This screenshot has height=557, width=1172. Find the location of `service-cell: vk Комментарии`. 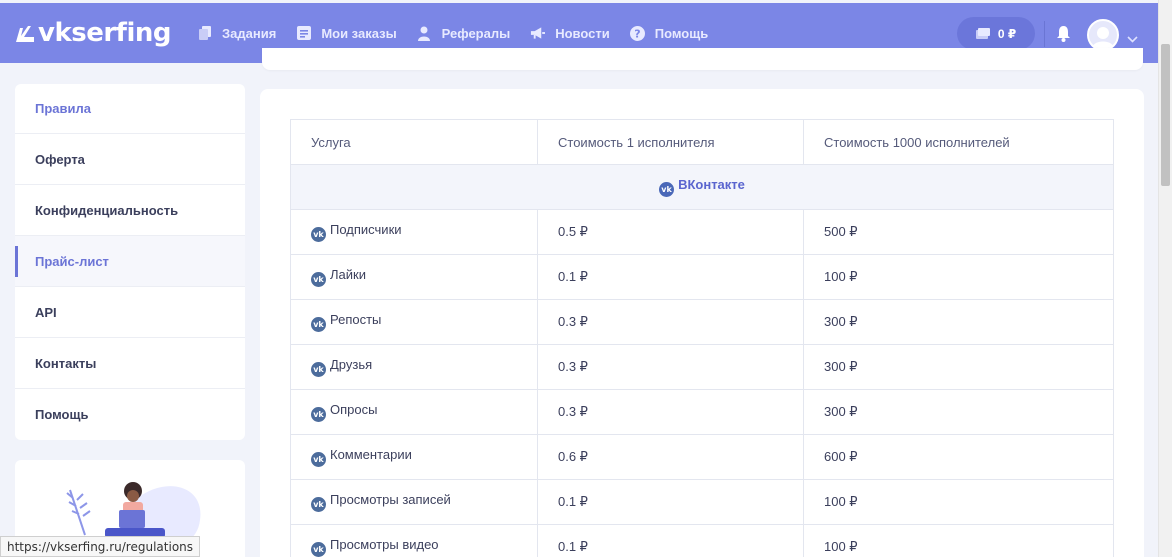

service-cell: vk Комментарии is located at coordinates (414, 457).